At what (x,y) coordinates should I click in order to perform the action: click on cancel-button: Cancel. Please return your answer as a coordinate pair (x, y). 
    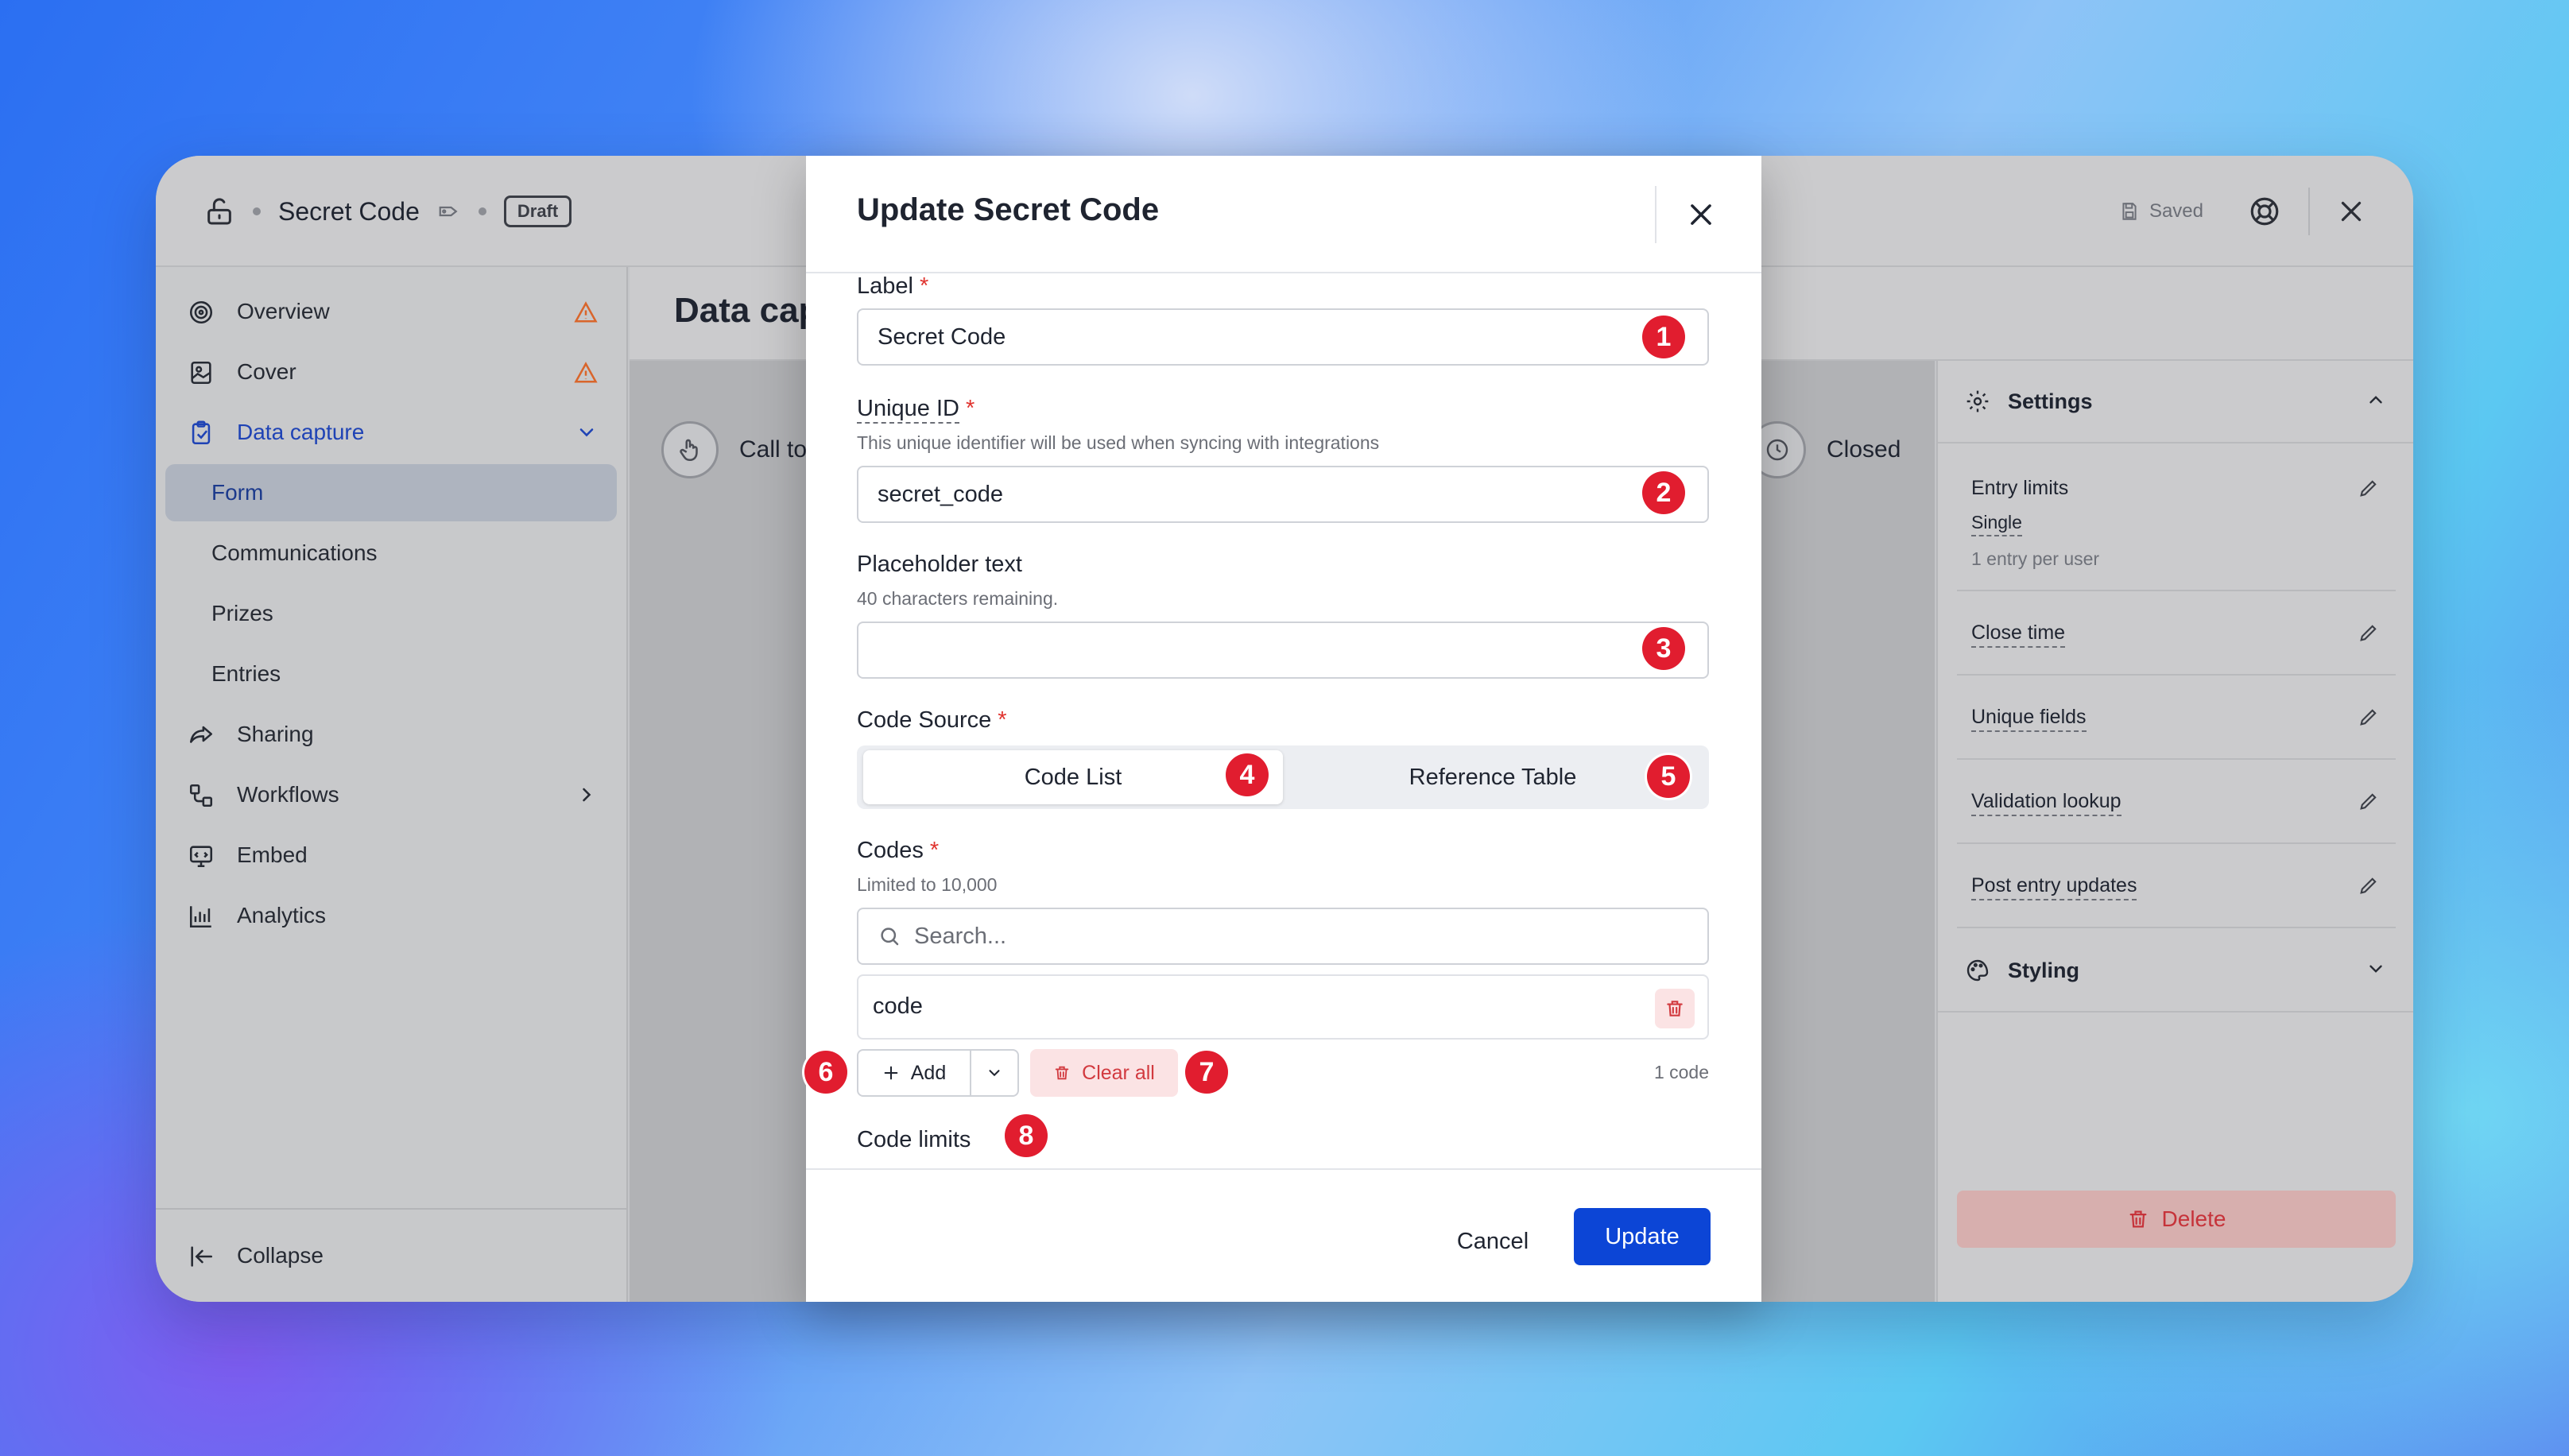
    Looking at the image, I should click on (1493, 1241).